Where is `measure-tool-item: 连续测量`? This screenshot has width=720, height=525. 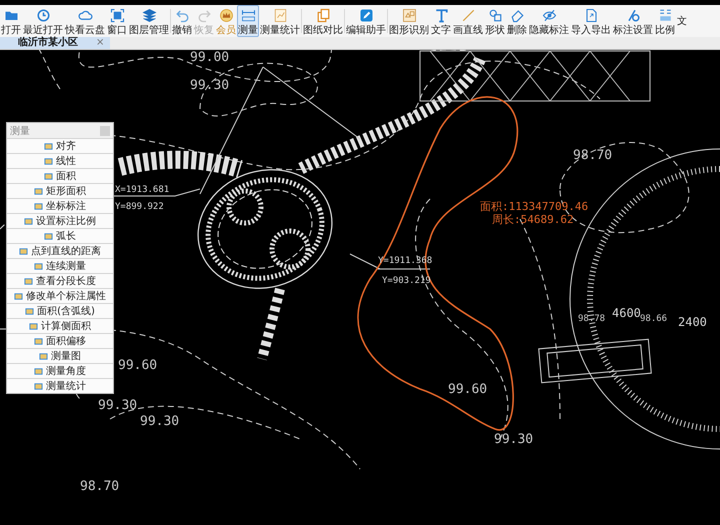
measure-tool-item: 连续测量 is located at coordinates (60, 265).